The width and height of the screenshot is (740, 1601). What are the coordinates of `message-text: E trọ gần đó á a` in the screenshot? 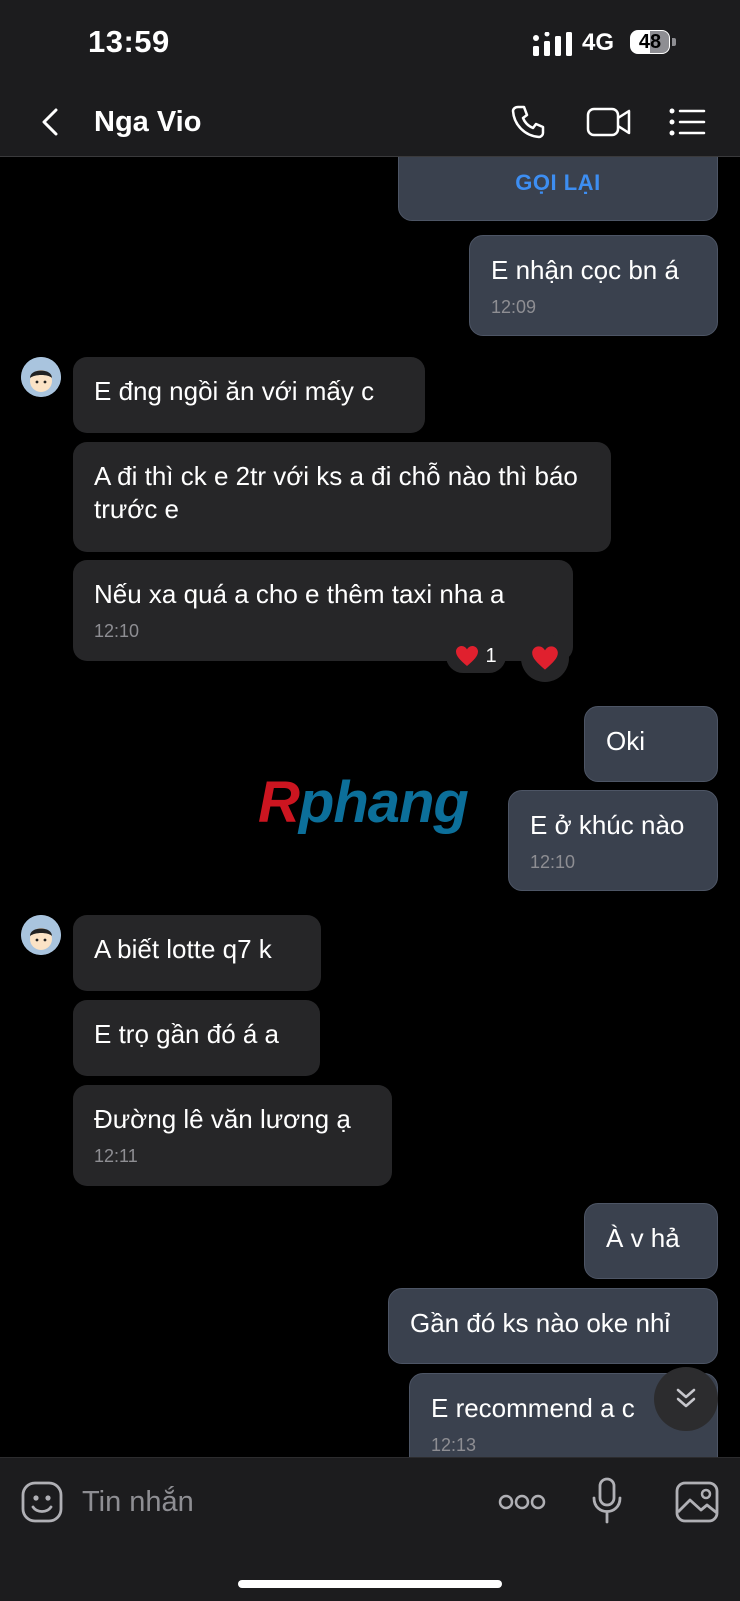 It's located at (187, 1034).